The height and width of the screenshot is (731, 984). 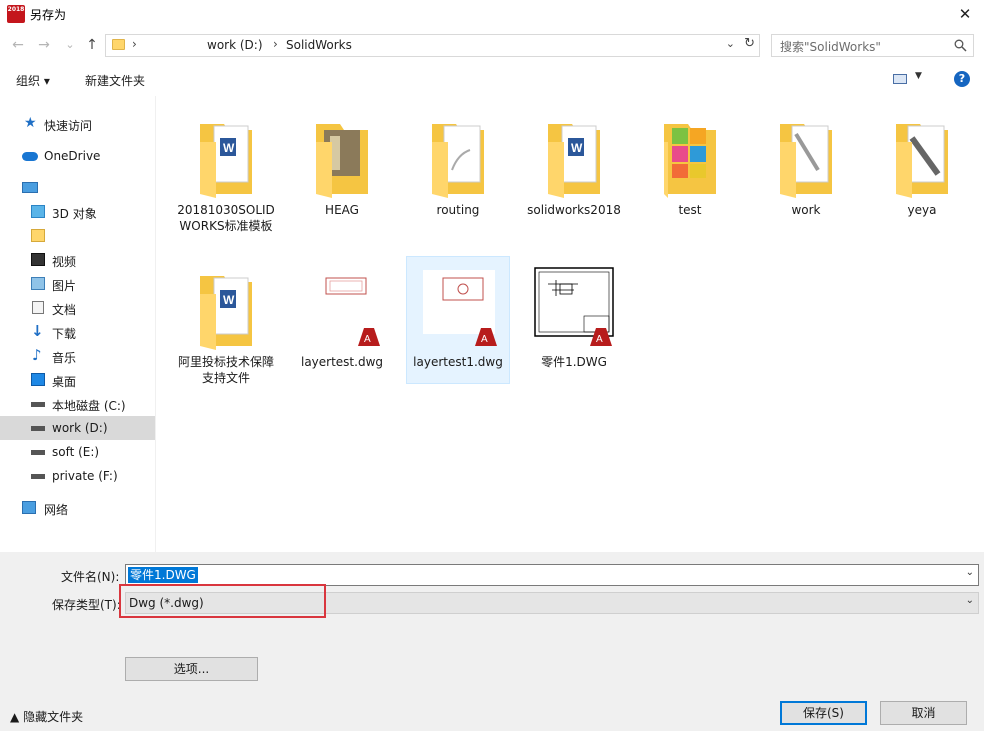 What do you see at coordinates (226, 170) in the screenshot?
I see `folder-item: W 20181030SOLIDWORKS标准模板` at bounding box center [226, 170].